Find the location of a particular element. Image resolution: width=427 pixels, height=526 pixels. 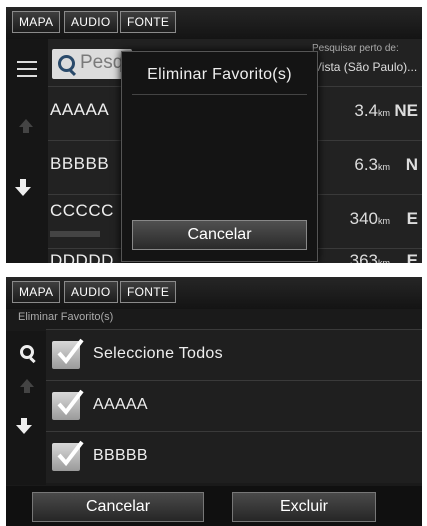

item-distance: 3.4km is located at coordinates (372, 110).